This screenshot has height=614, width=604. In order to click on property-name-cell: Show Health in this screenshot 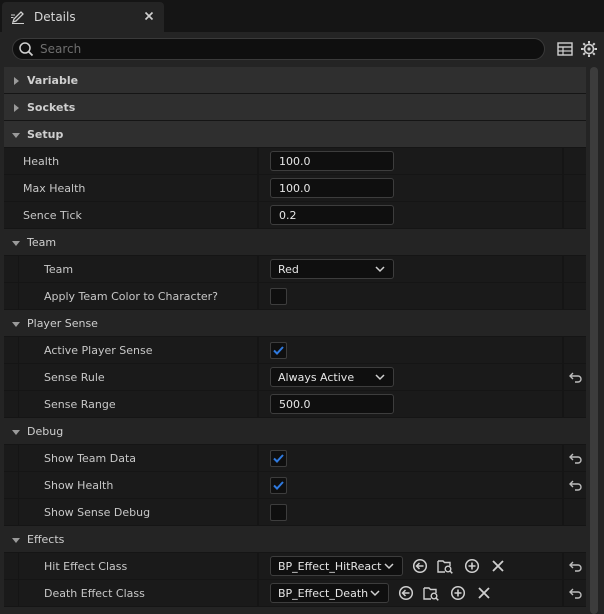, I will do `click(137, 485)`.